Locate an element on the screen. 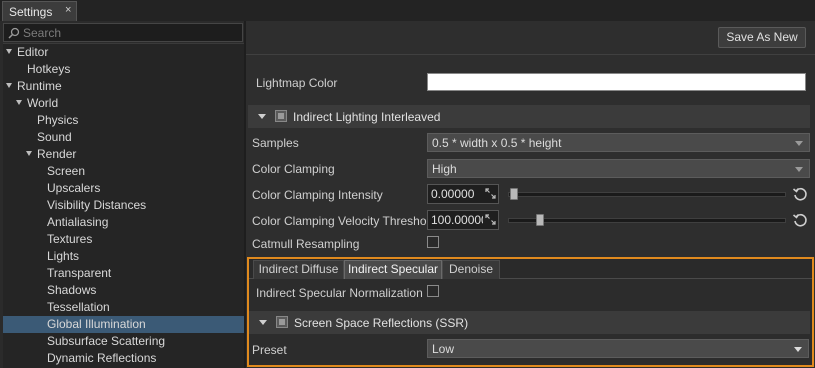 Image resolution: width=815 pixels, height=368 pixels. tab-settings-label: Settings is located at coordinates (31, 12).